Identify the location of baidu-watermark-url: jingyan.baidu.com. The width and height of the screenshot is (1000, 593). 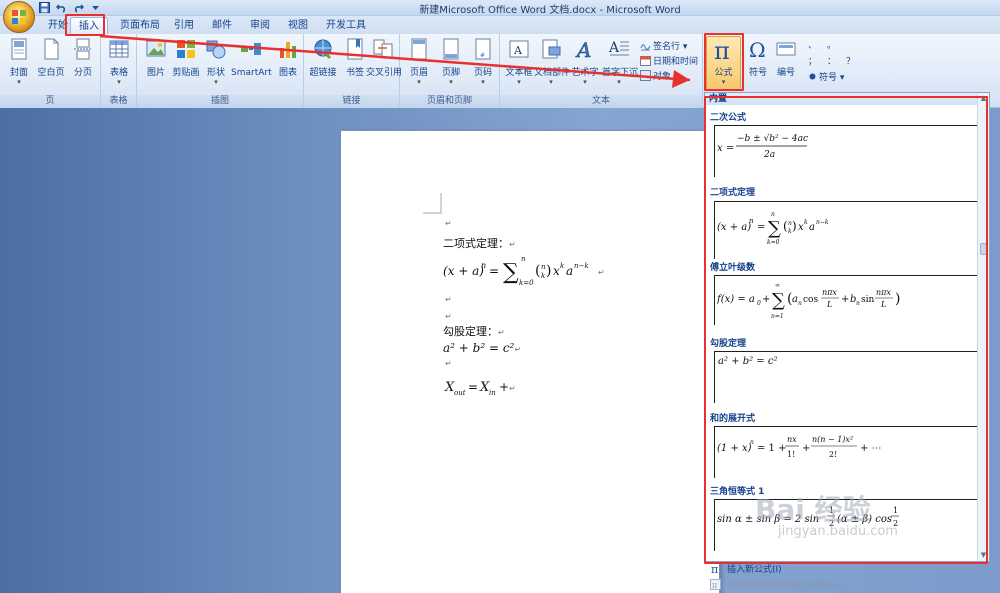
(838, 531).